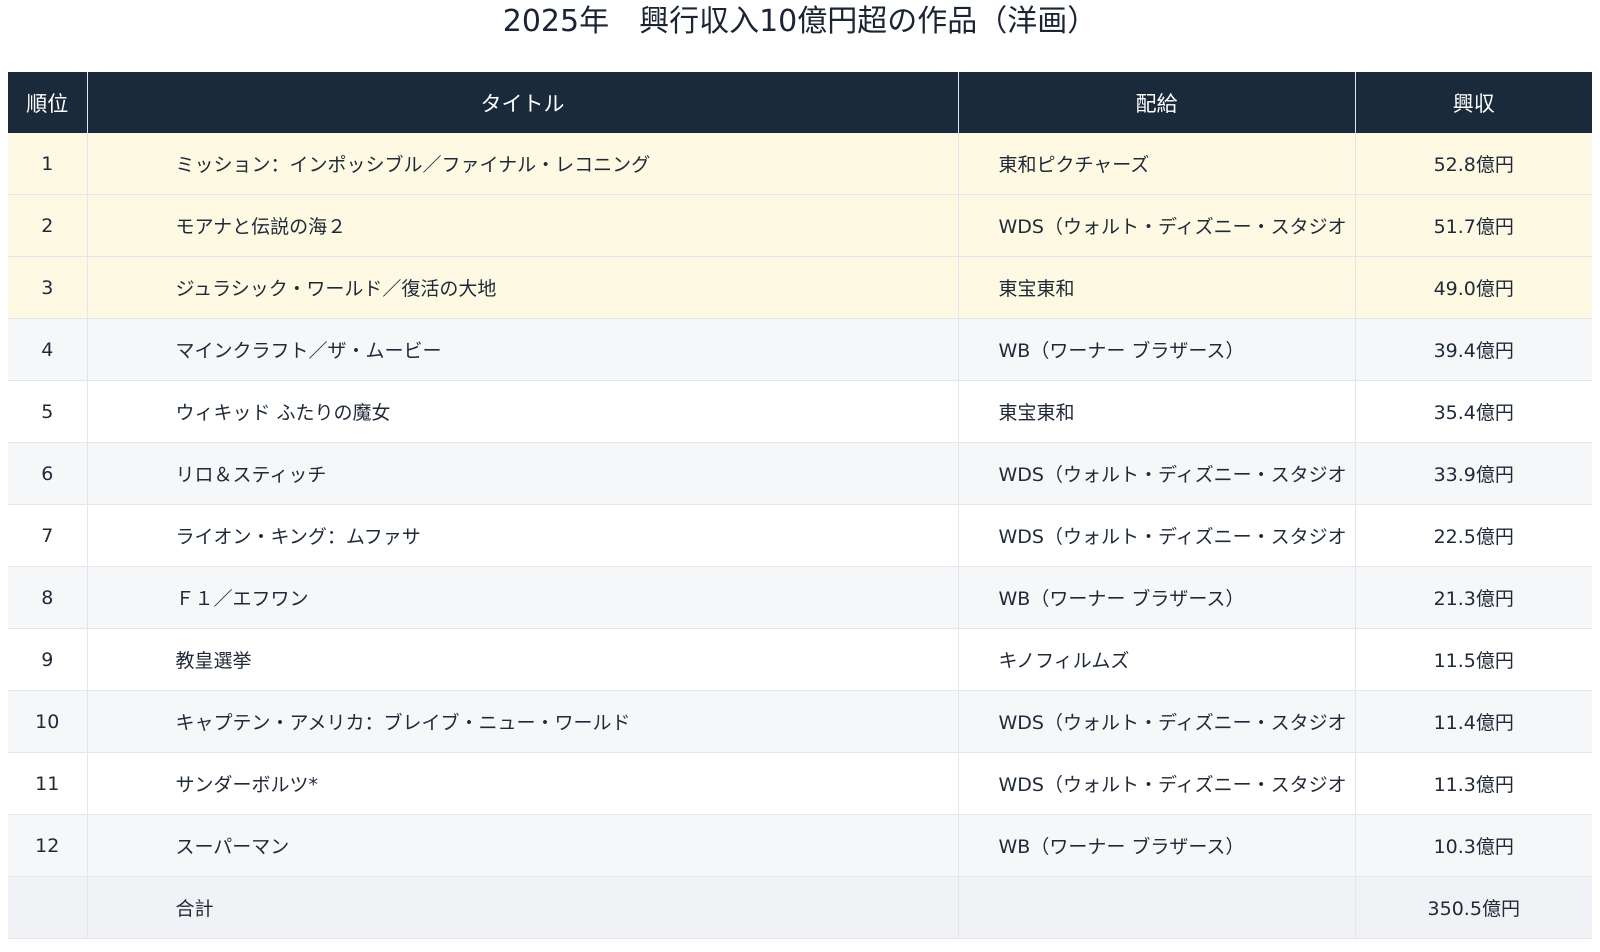  Describe the element at coordinates (523, 102) in the screenshot. I see `header-title: タイトル` at that location.